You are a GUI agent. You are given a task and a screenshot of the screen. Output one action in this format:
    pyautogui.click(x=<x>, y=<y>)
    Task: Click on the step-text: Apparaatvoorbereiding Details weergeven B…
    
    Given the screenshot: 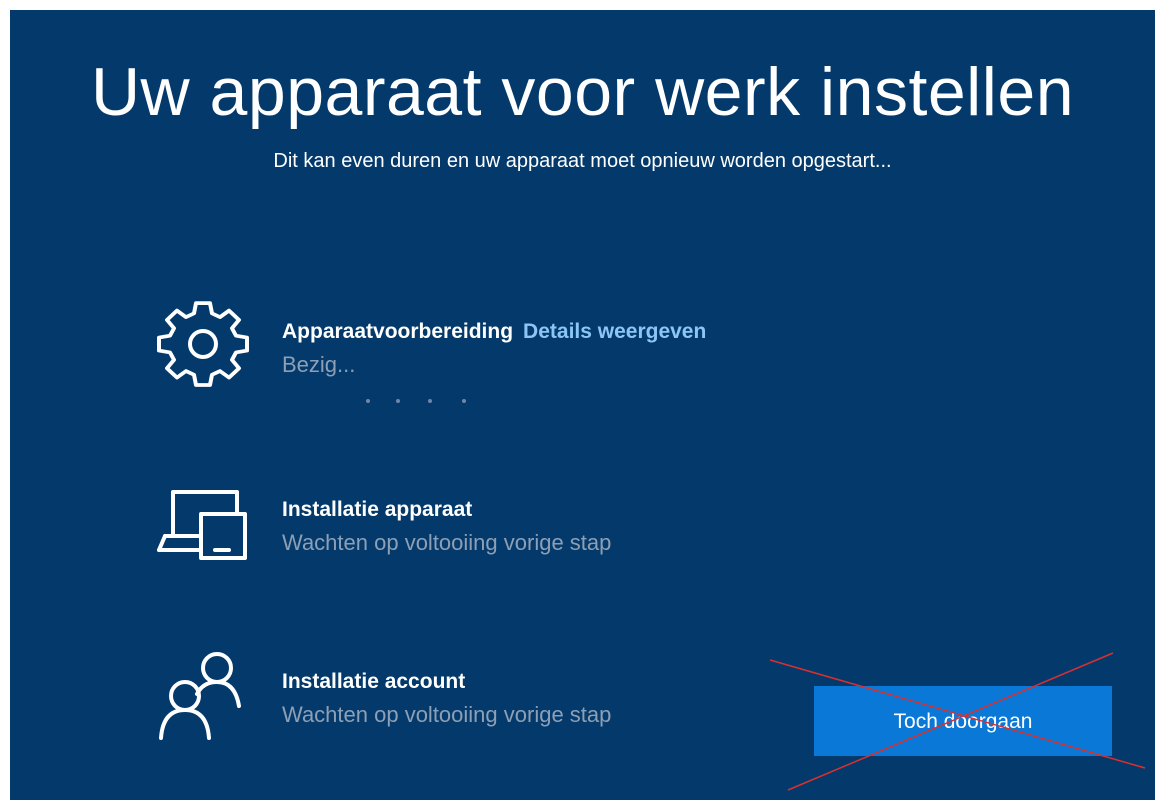 What is the action you would take?
    pyautogui.click(x=582, y=349)
    